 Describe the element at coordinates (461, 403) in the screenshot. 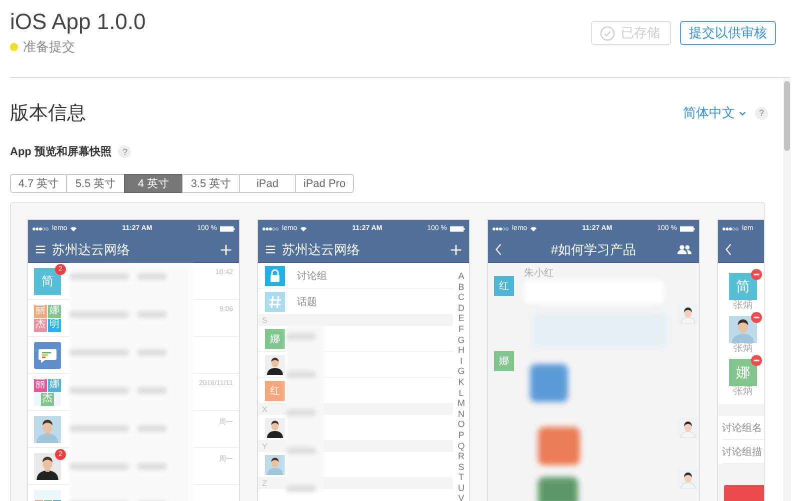

I see `index-letter: M` at that location.